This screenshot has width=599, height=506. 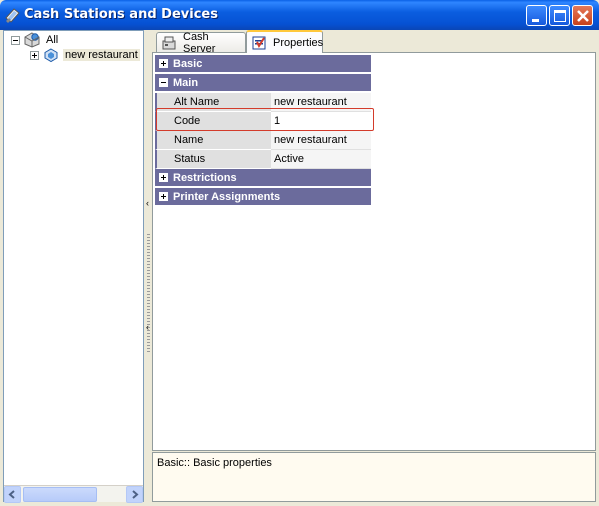 I want to click on close-icon, so click(x=583, y=16).